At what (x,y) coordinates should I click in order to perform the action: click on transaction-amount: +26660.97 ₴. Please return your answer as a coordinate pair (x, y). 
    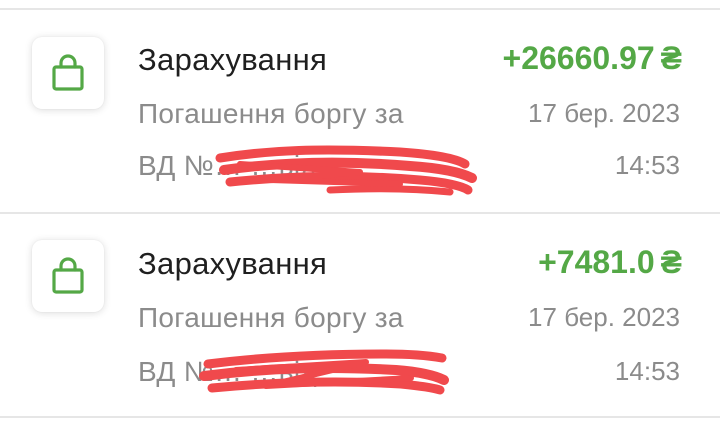
    Looking at the image, I should click on (593, 58).